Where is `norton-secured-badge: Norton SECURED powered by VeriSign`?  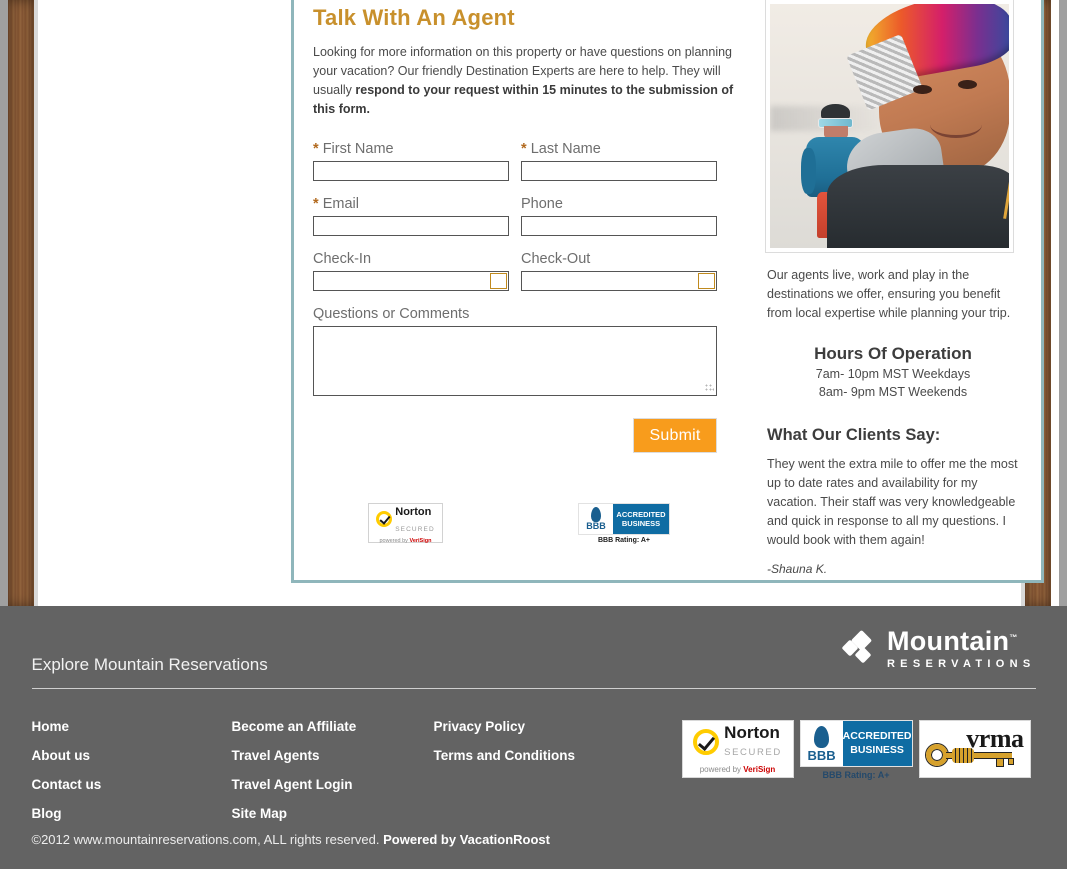 norton-secured-badge: Norton SECURED powered by VeriSign is located at coordinates (405, 523).